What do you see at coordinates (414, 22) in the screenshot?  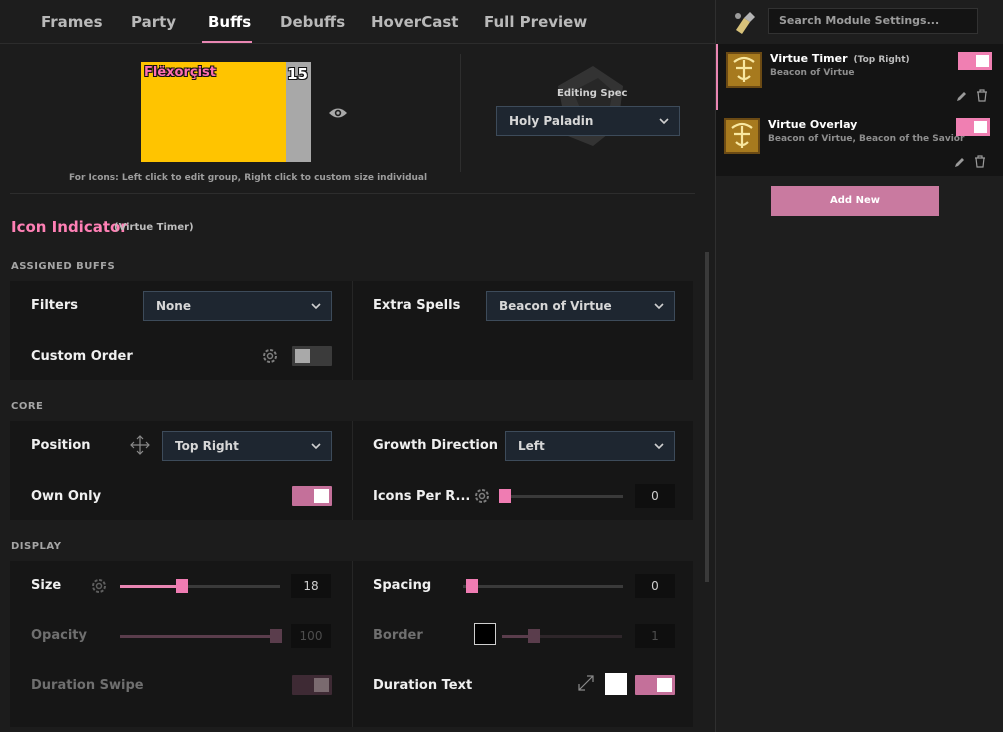 I see `tab-hovercast: HoverCast` at bounding box center [414, 22].